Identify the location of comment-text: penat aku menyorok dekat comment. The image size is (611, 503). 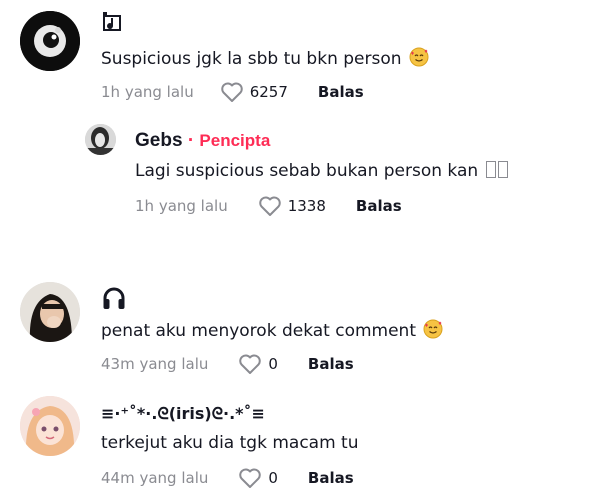
(272, 331).